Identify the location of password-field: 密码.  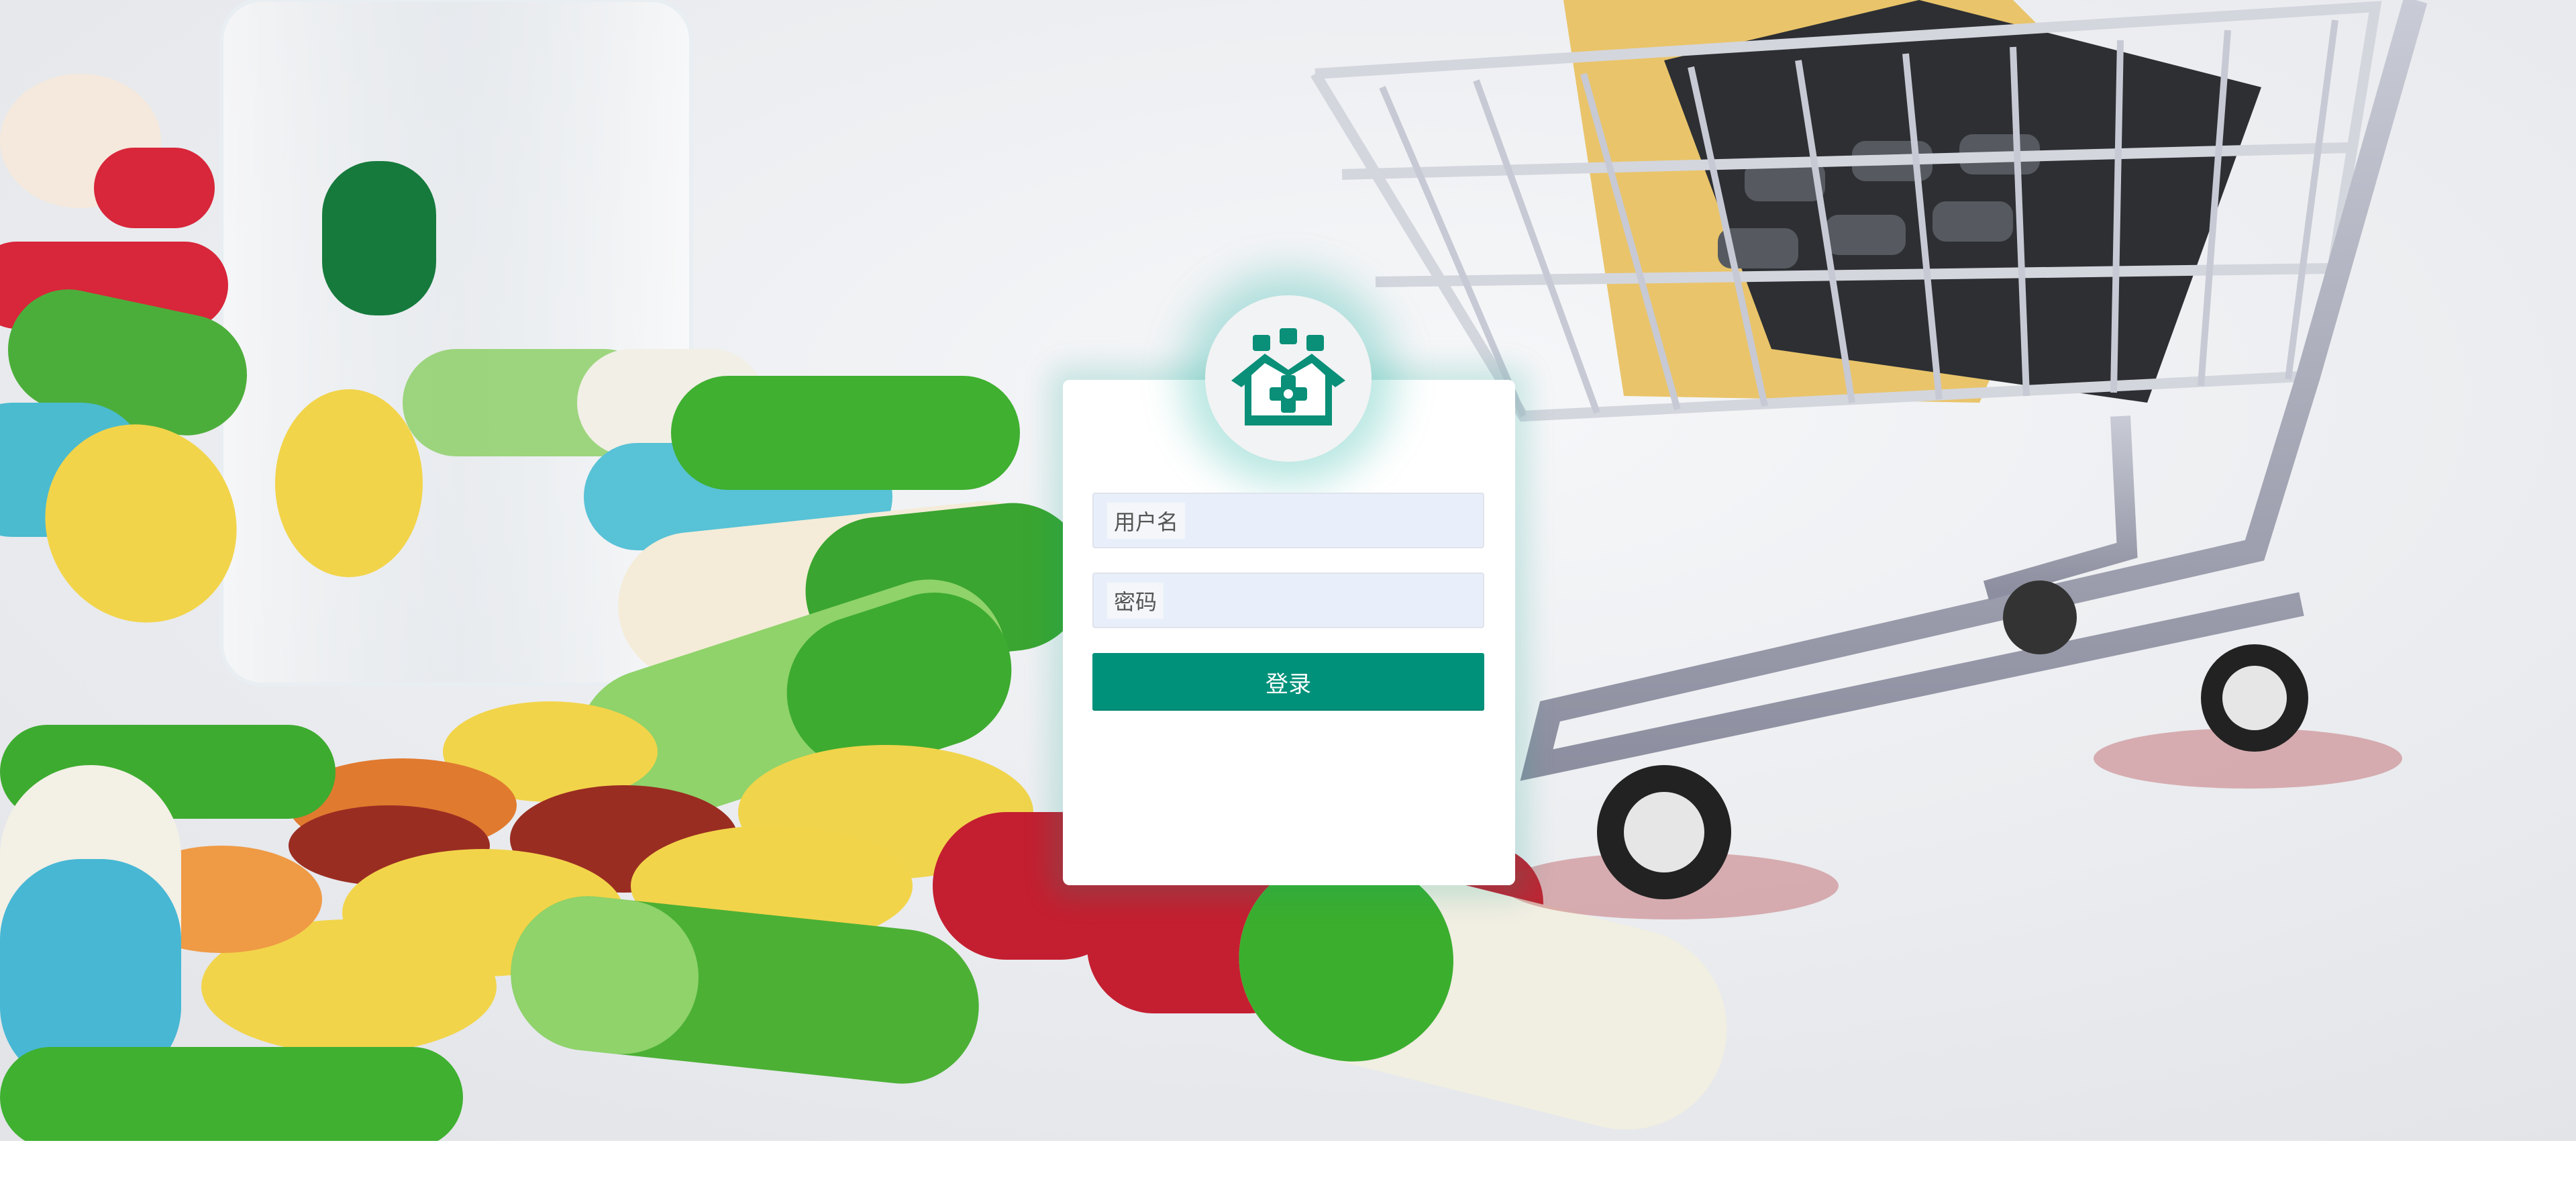
(1288, 600).